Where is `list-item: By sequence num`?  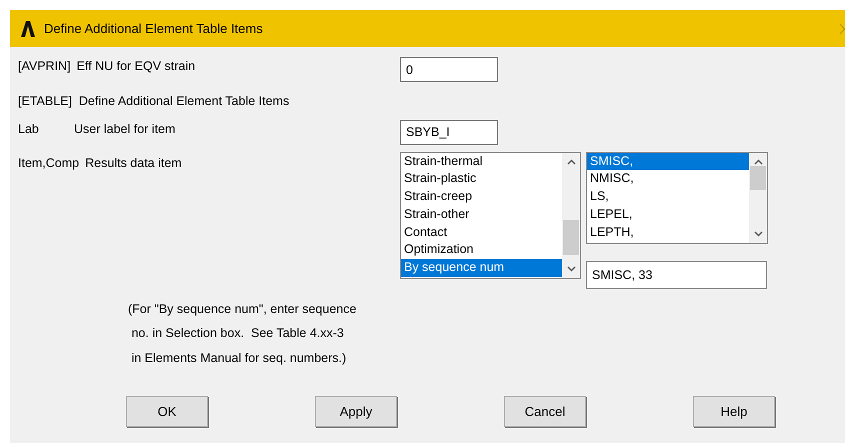 list-item: By sequence num is located at coordinates (481, 267).